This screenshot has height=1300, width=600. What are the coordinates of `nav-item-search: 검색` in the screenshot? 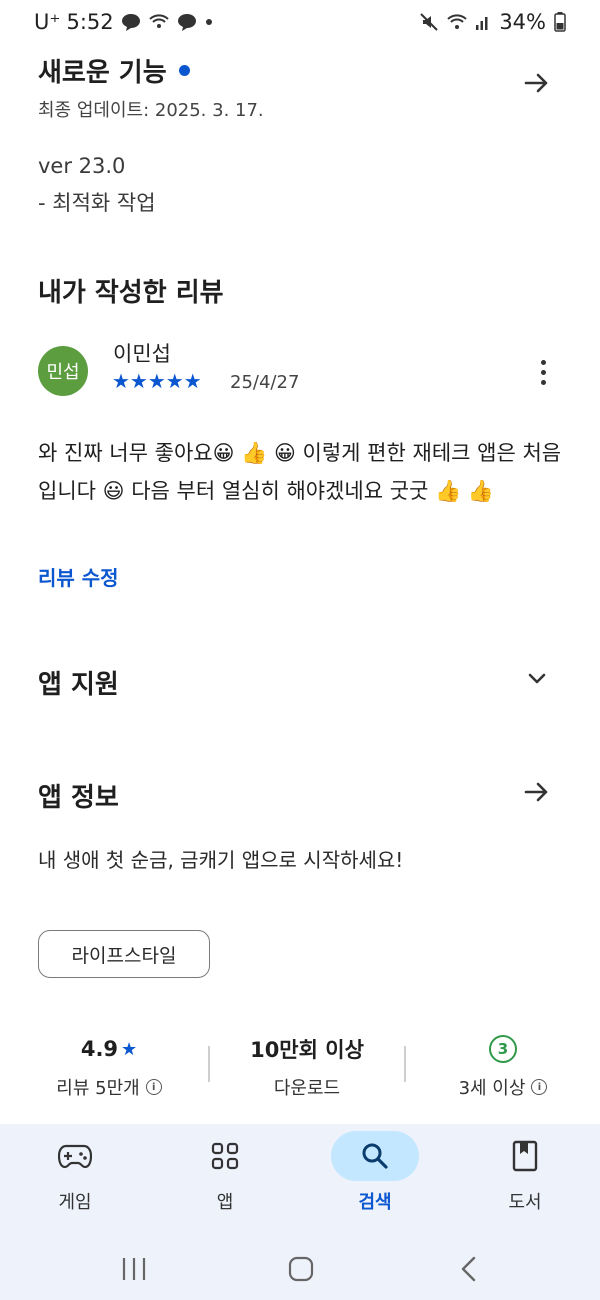 It's located at (375, 1172).